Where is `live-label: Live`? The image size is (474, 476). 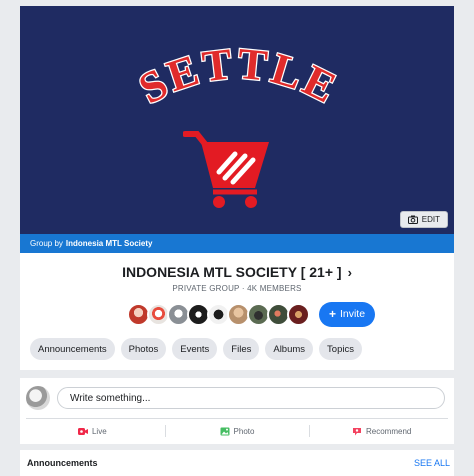 live-label: Live is located at coordinates (99, 431).